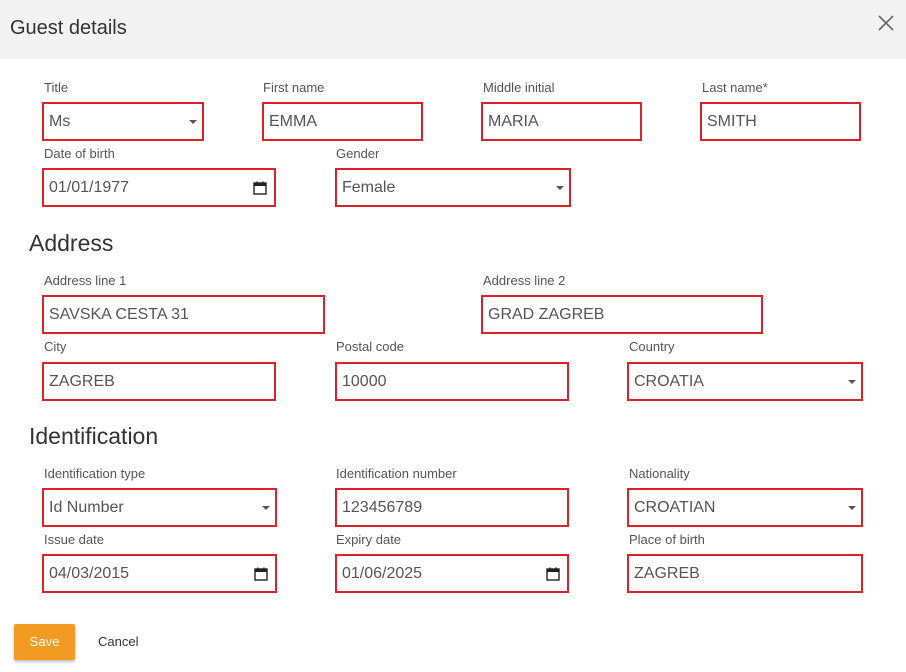 The image size is (906, 672). I want to click on first-name-input: EMMA, so click(342, 121).